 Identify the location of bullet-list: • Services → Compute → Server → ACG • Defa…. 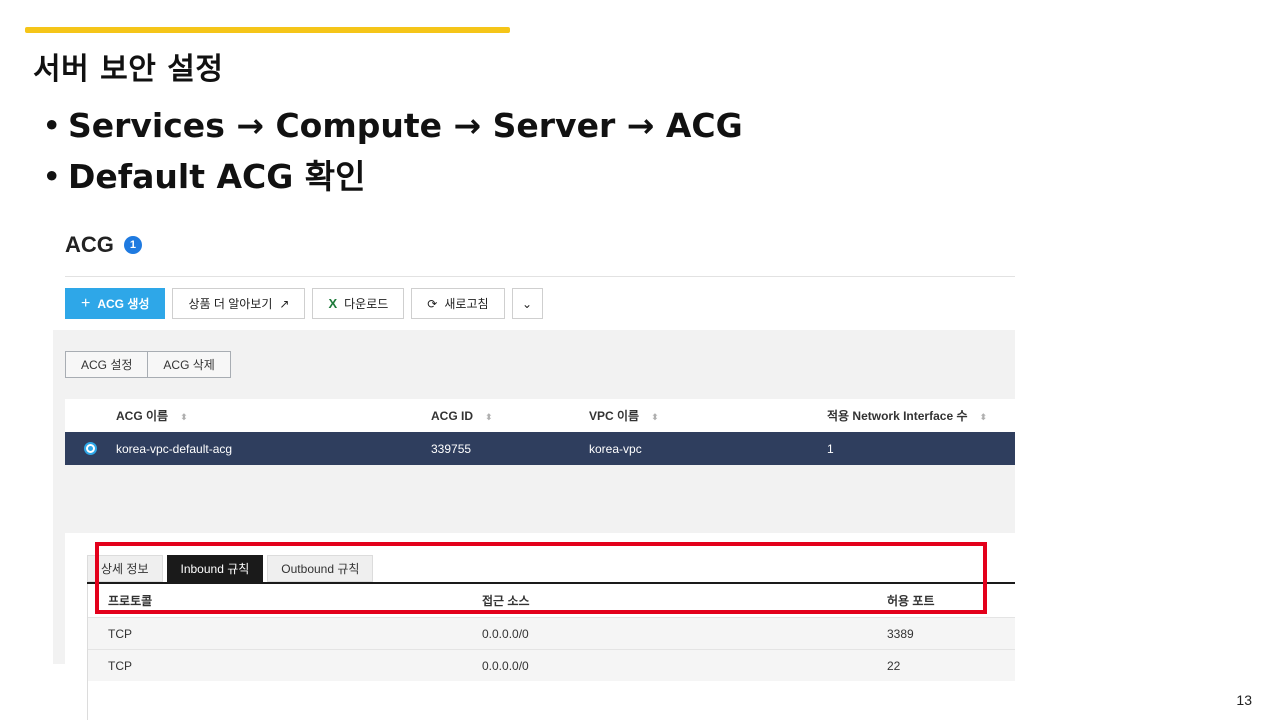
(392, 151).